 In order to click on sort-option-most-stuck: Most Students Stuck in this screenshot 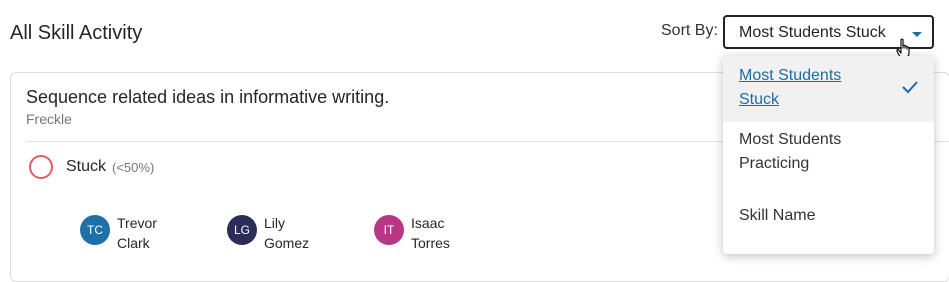, I will do `click(828, 89)`.